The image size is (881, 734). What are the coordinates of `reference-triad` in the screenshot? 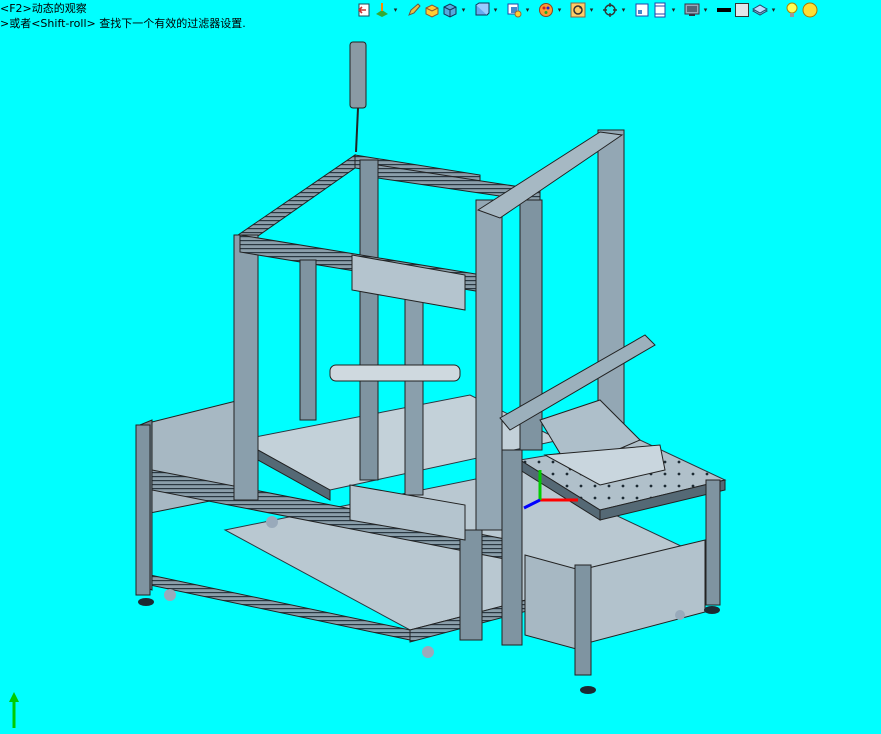 It's located at (14, 710).